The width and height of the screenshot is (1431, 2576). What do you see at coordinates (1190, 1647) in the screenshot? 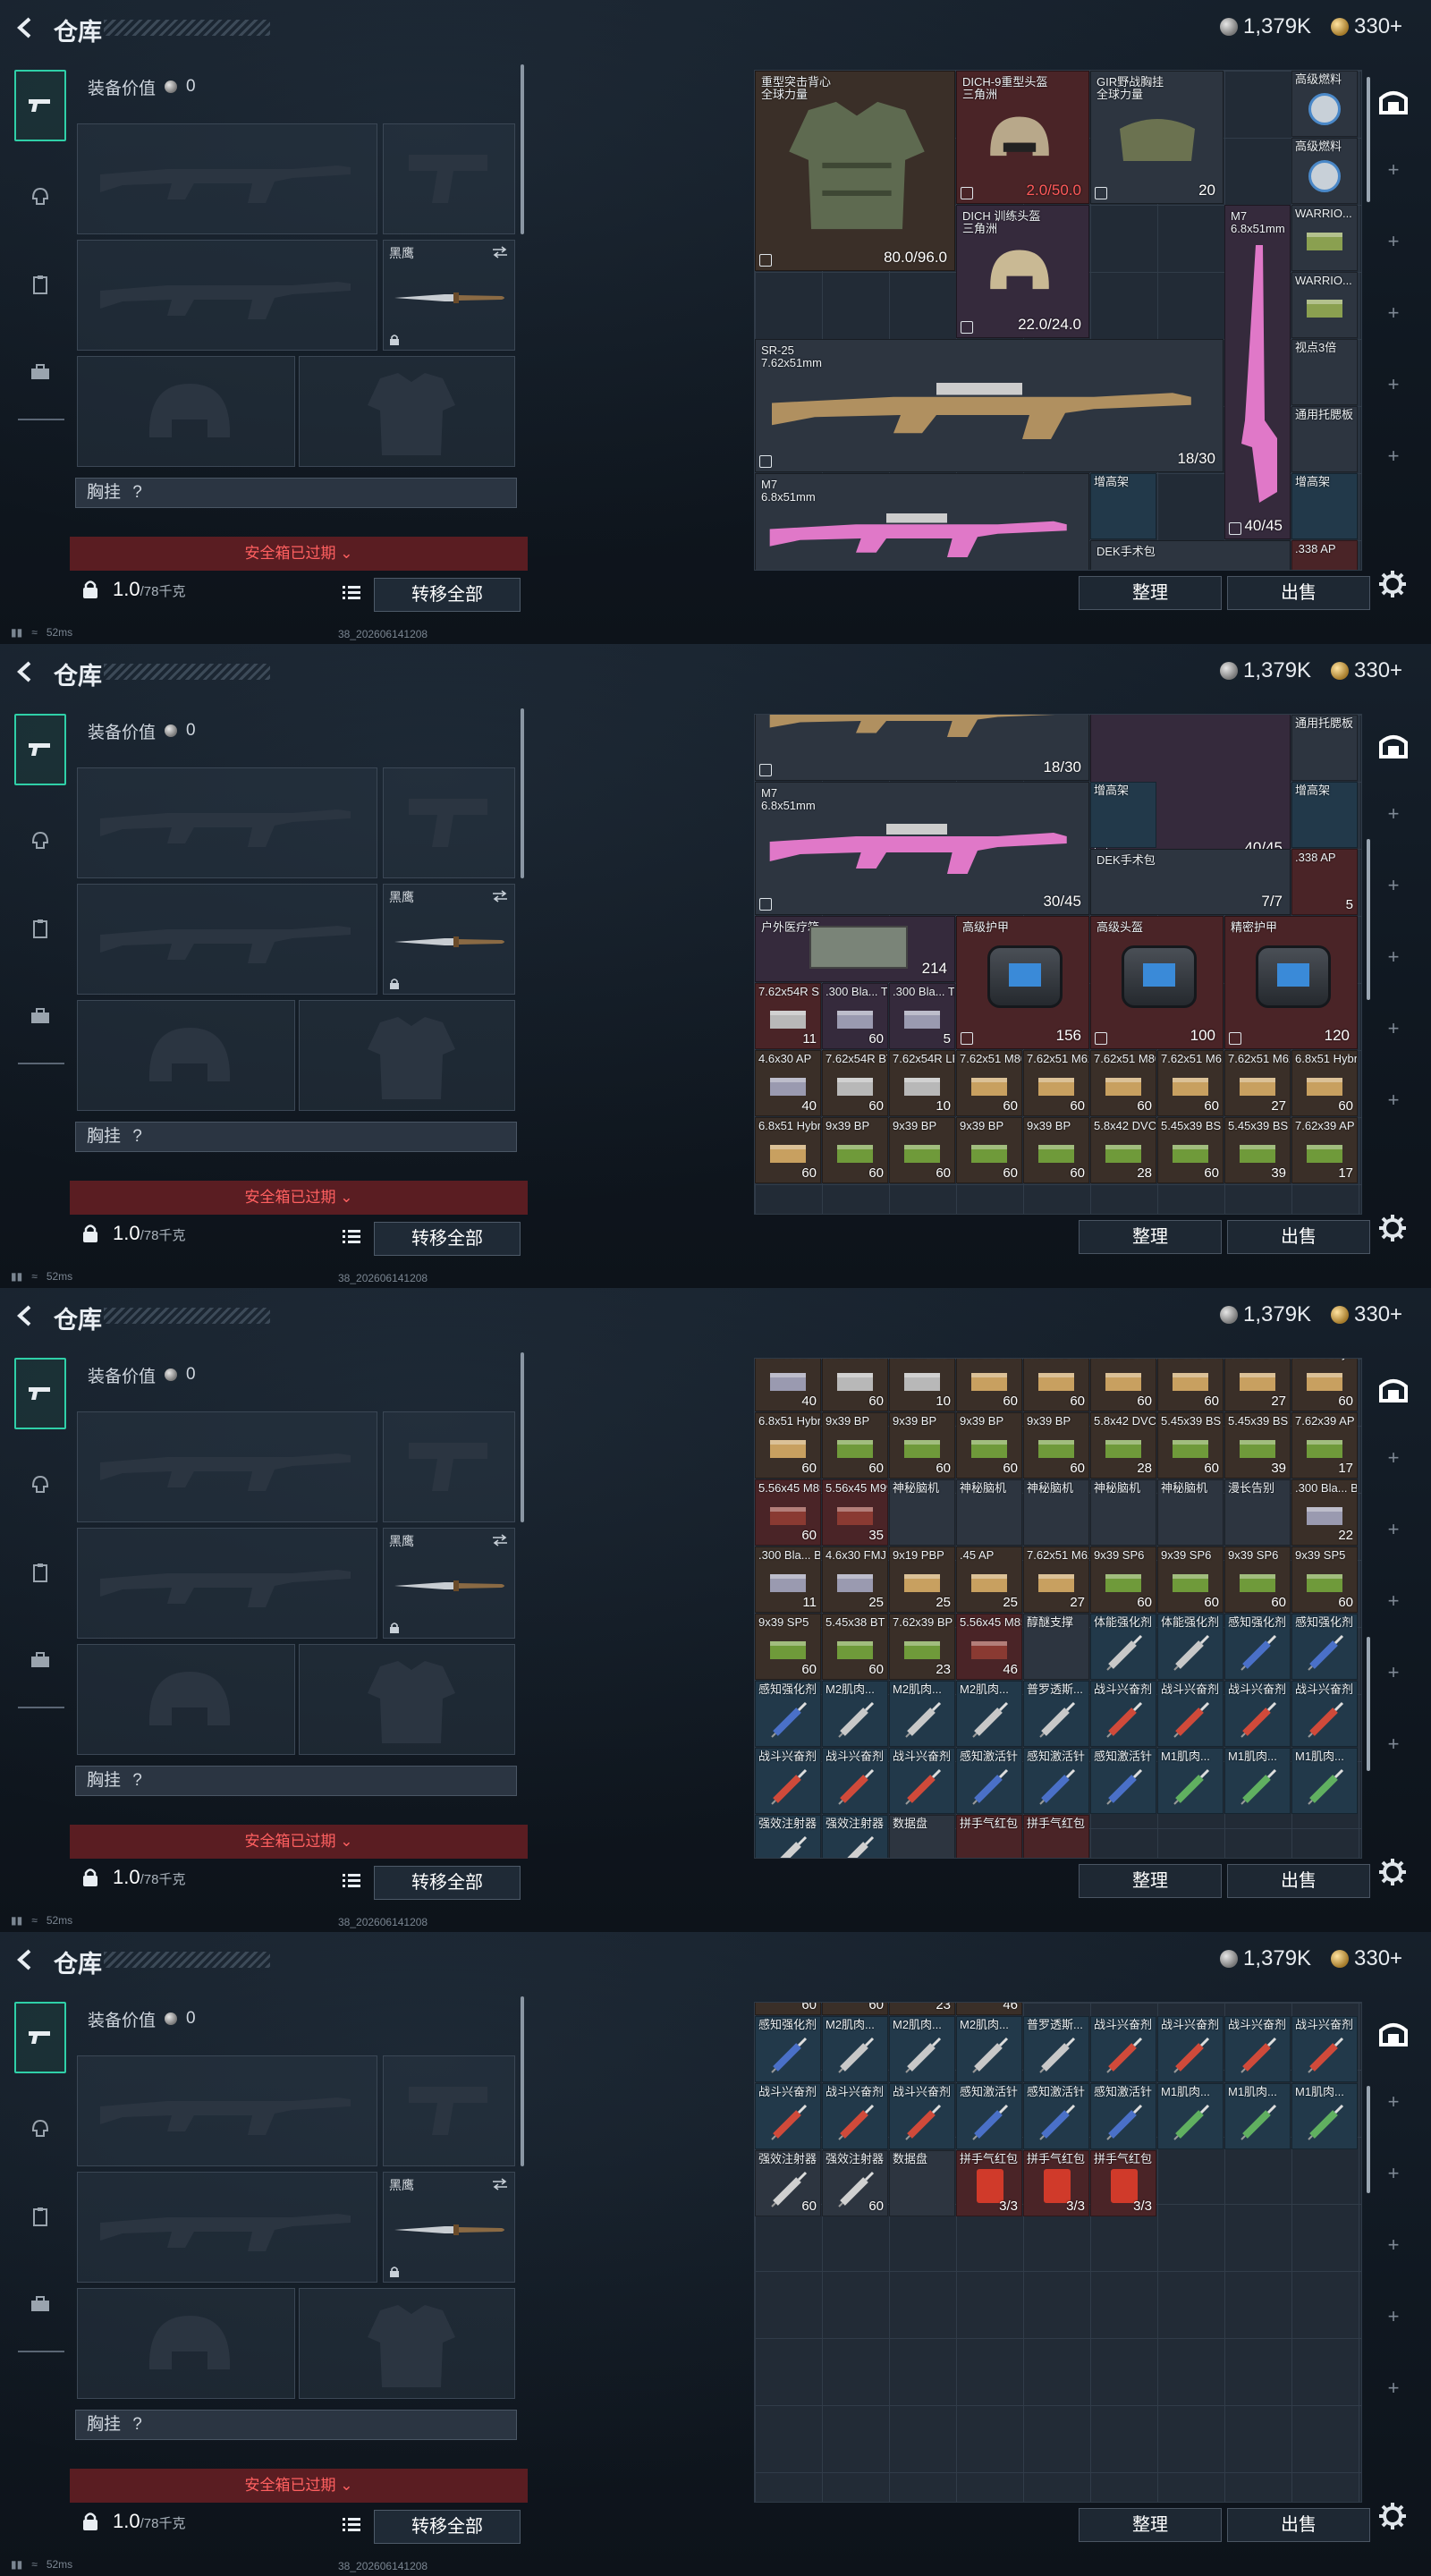
I see `consumable-item: 体能强化剂` at bounding box center [1190, 1647].